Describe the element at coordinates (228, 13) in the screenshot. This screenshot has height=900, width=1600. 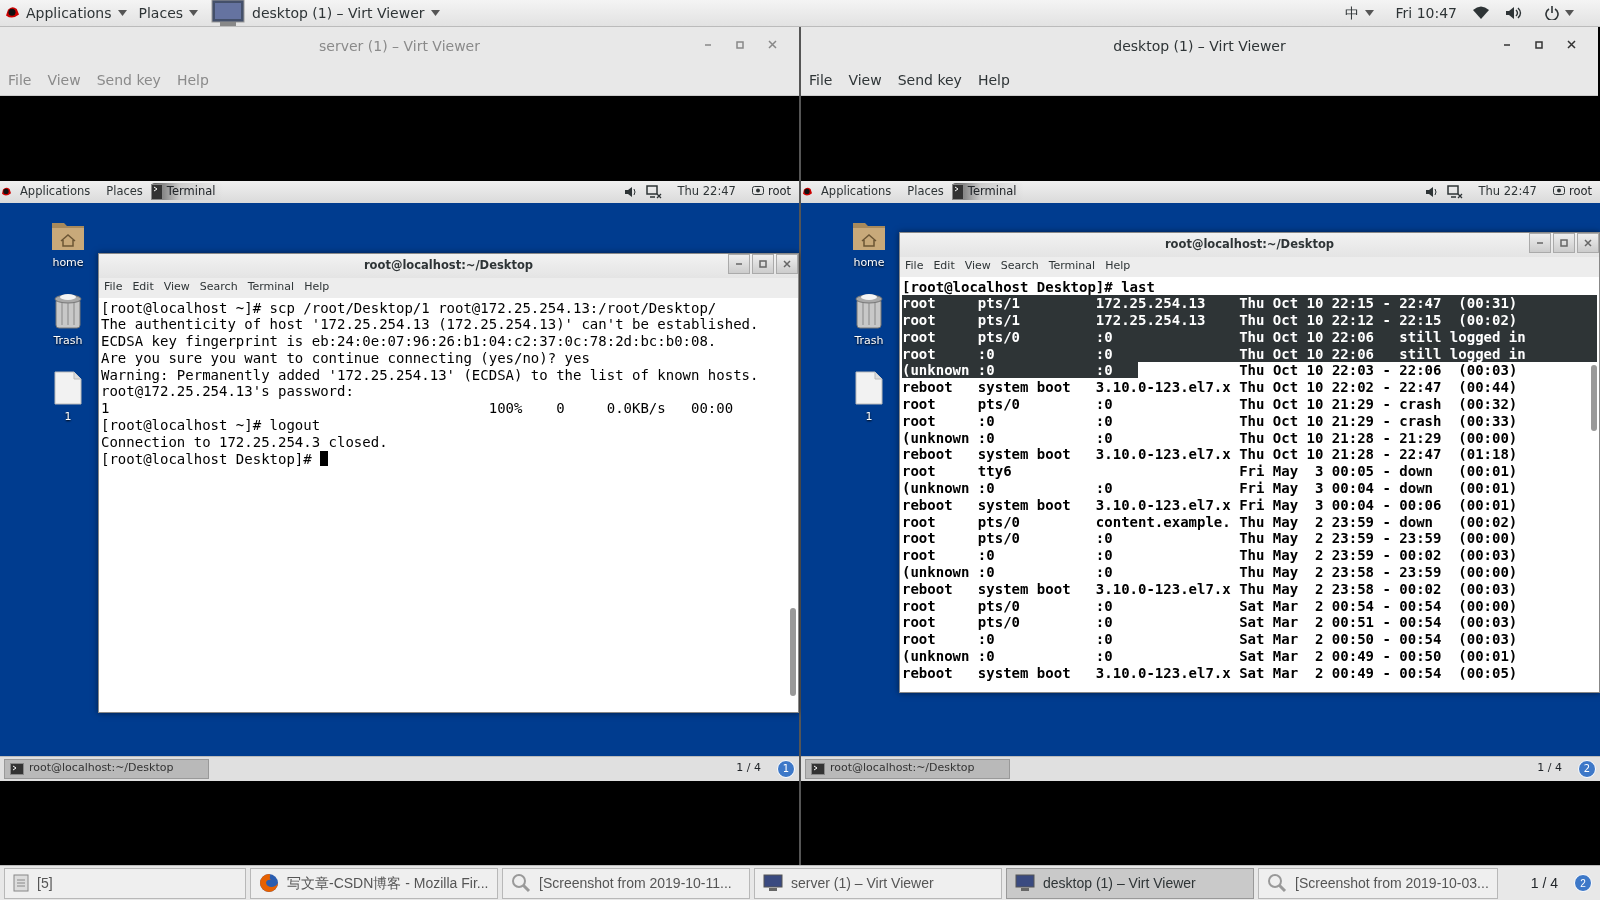
I see `window-thumbnail-icon` at that location.